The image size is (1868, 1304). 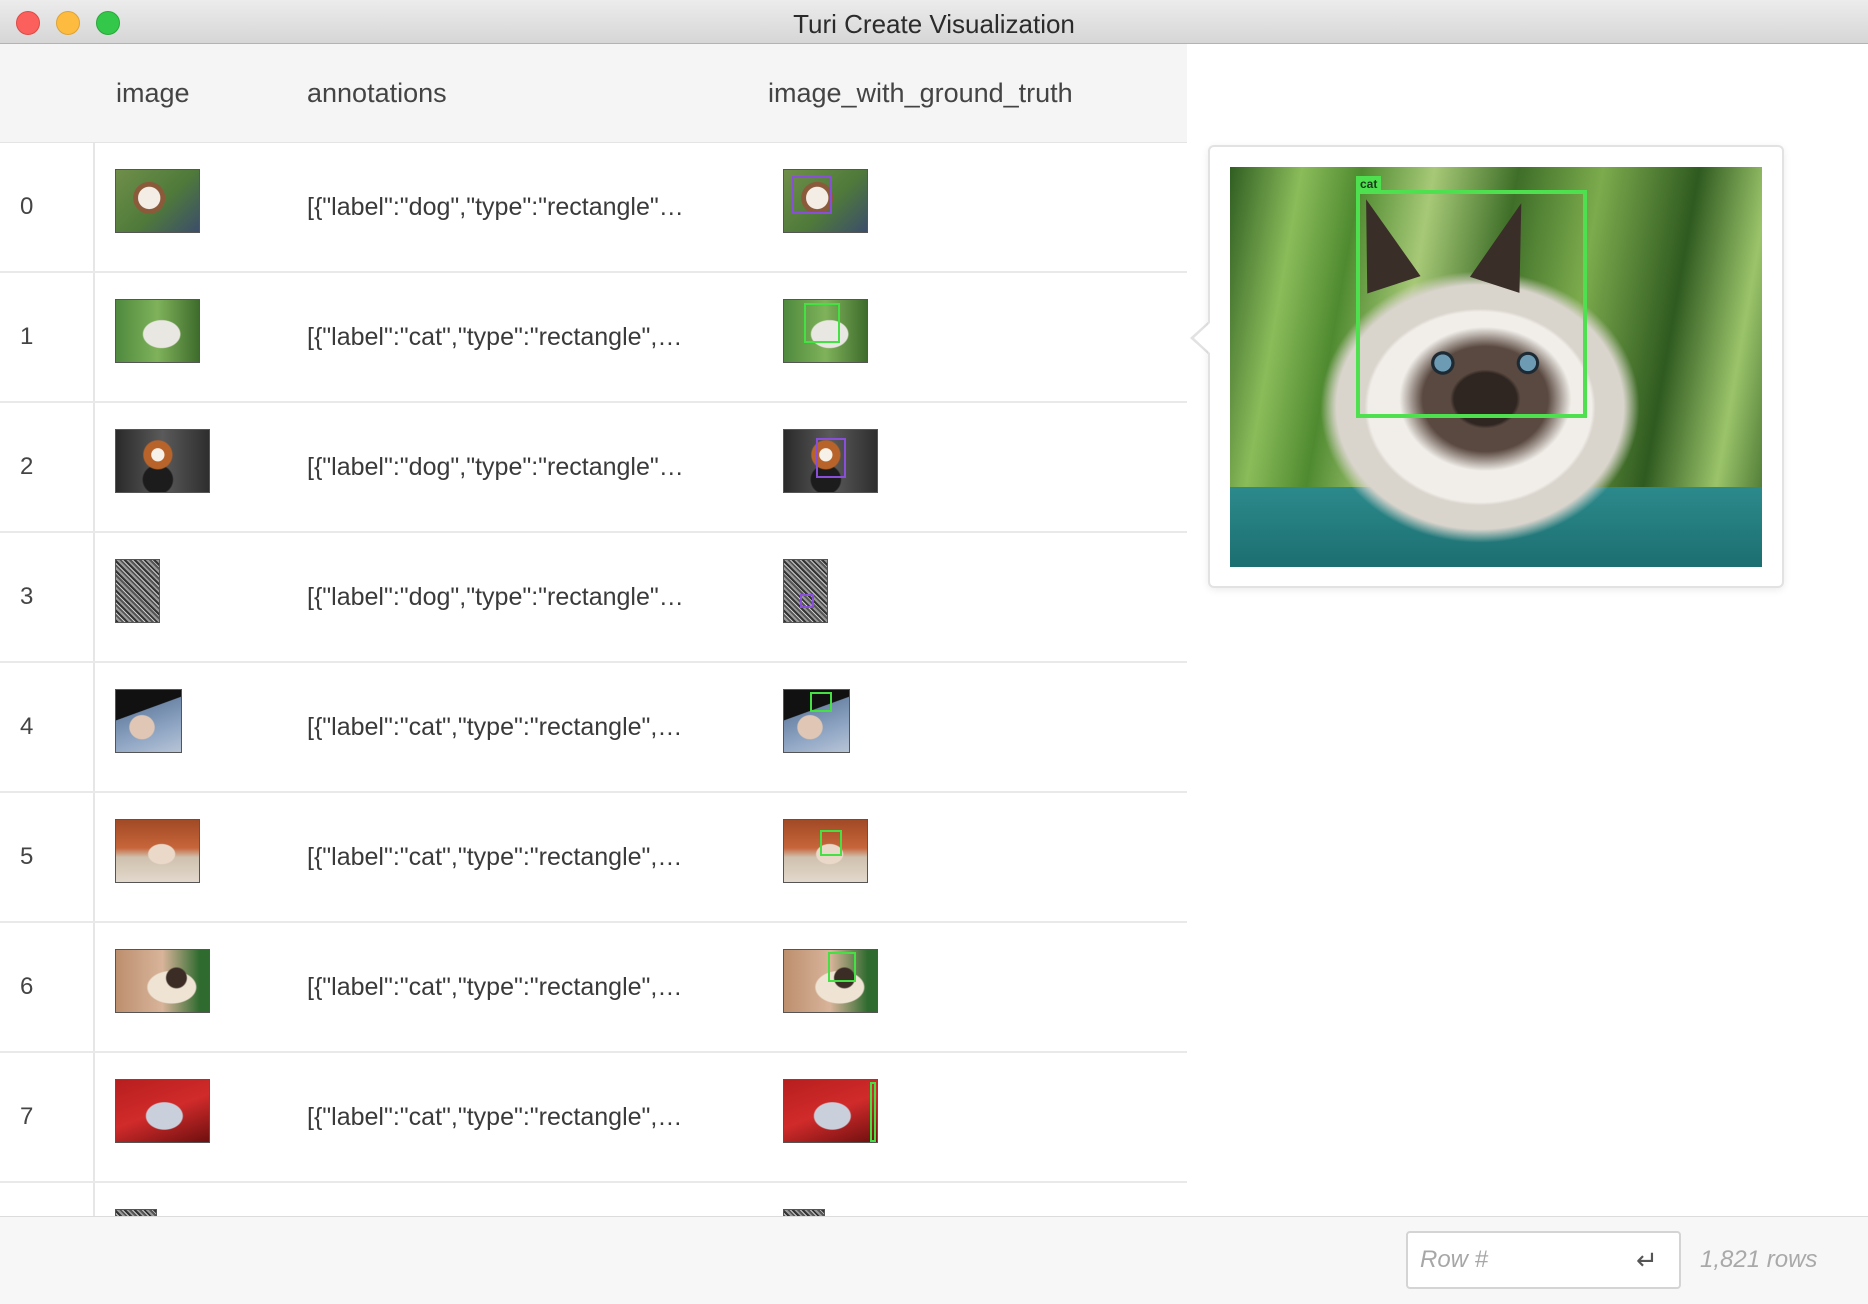 I want to click on column-header-image: image, so click(x=153, y=93).